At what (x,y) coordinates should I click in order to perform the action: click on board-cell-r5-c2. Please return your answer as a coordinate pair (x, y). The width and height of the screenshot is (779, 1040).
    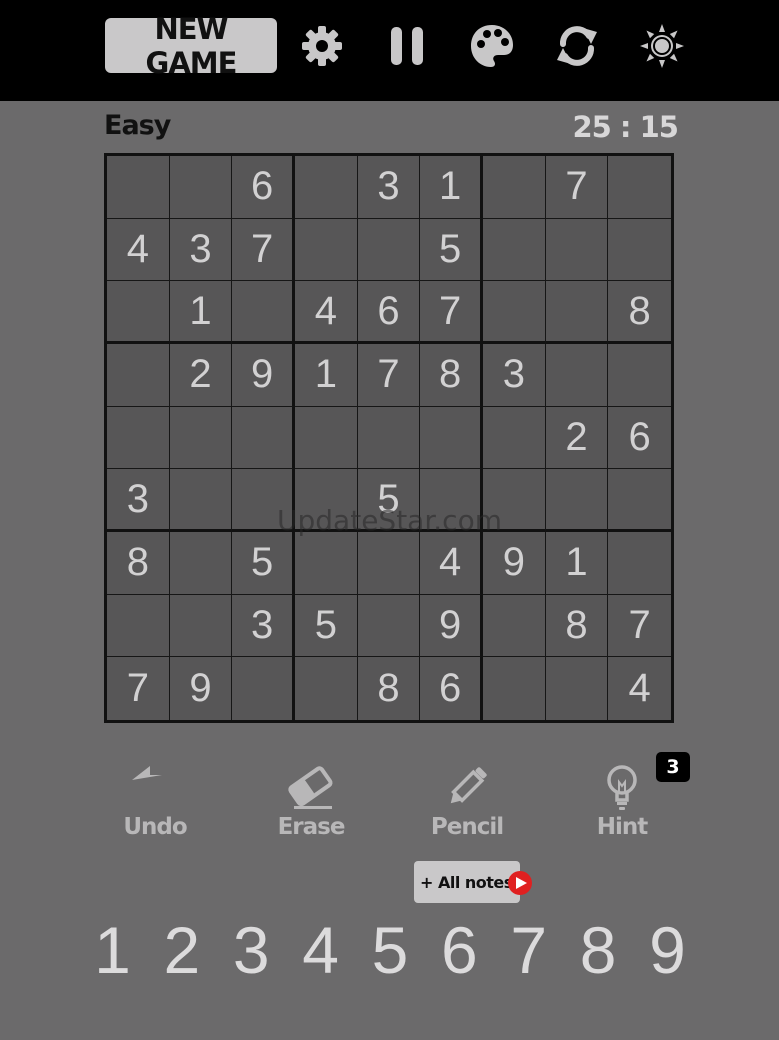
    Looking at the image, I should click on (201, 438).